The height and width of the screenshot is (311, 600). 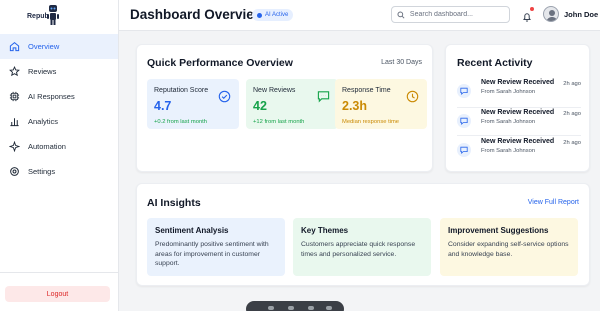 I want to click on sidebar-item-overview: Overview, so click(x=59, y=46).